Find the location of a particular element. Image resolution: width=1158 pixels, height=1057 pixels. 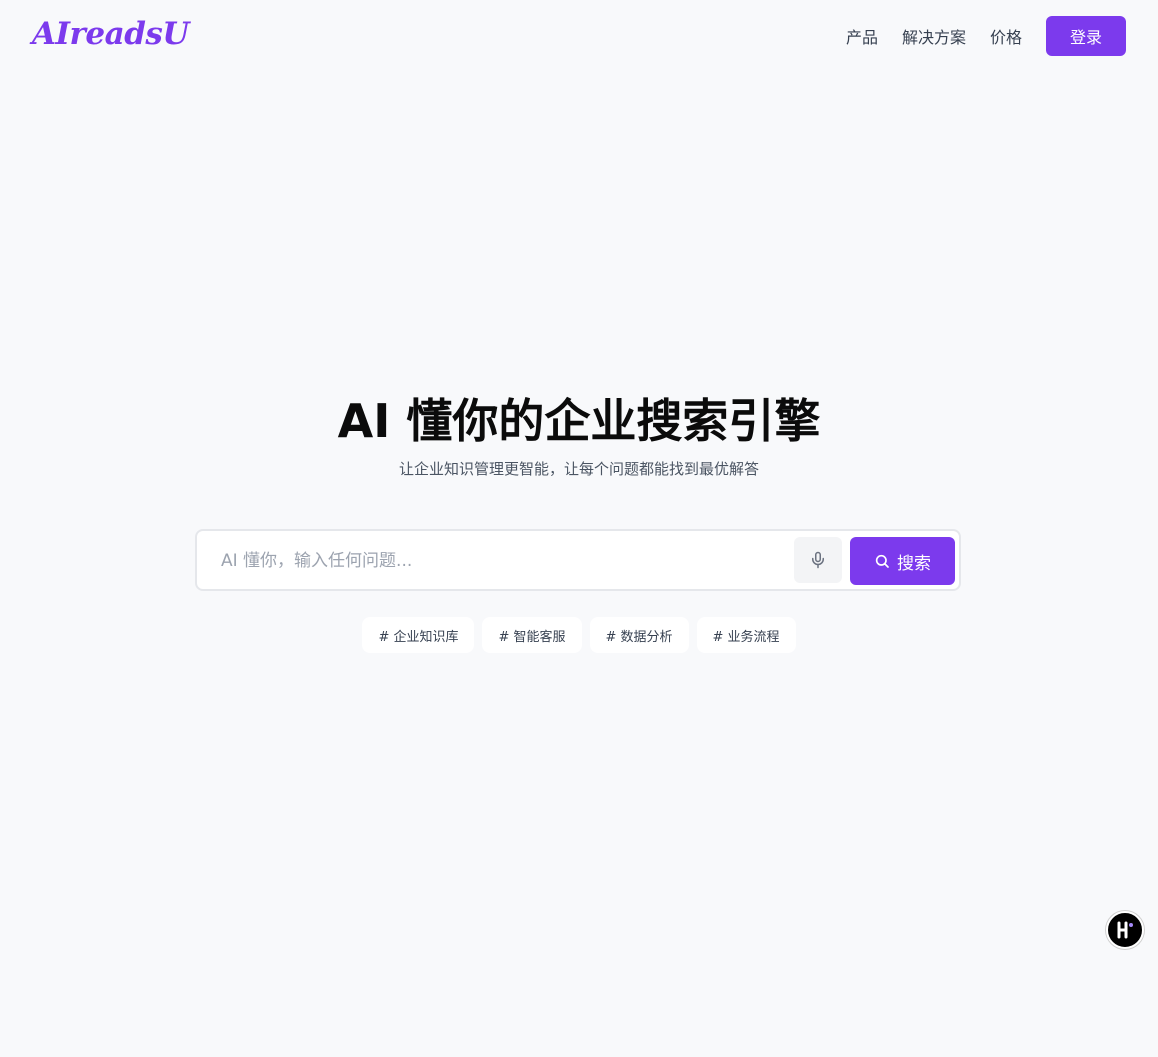

floating-assistant-button is located at coordinates (1125, 930).